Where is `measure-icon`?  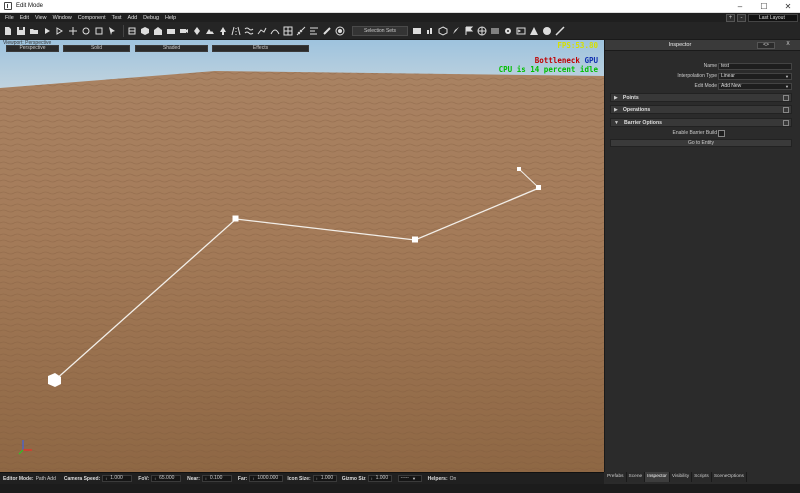 measure-icon is located at coordinates (301, 31).